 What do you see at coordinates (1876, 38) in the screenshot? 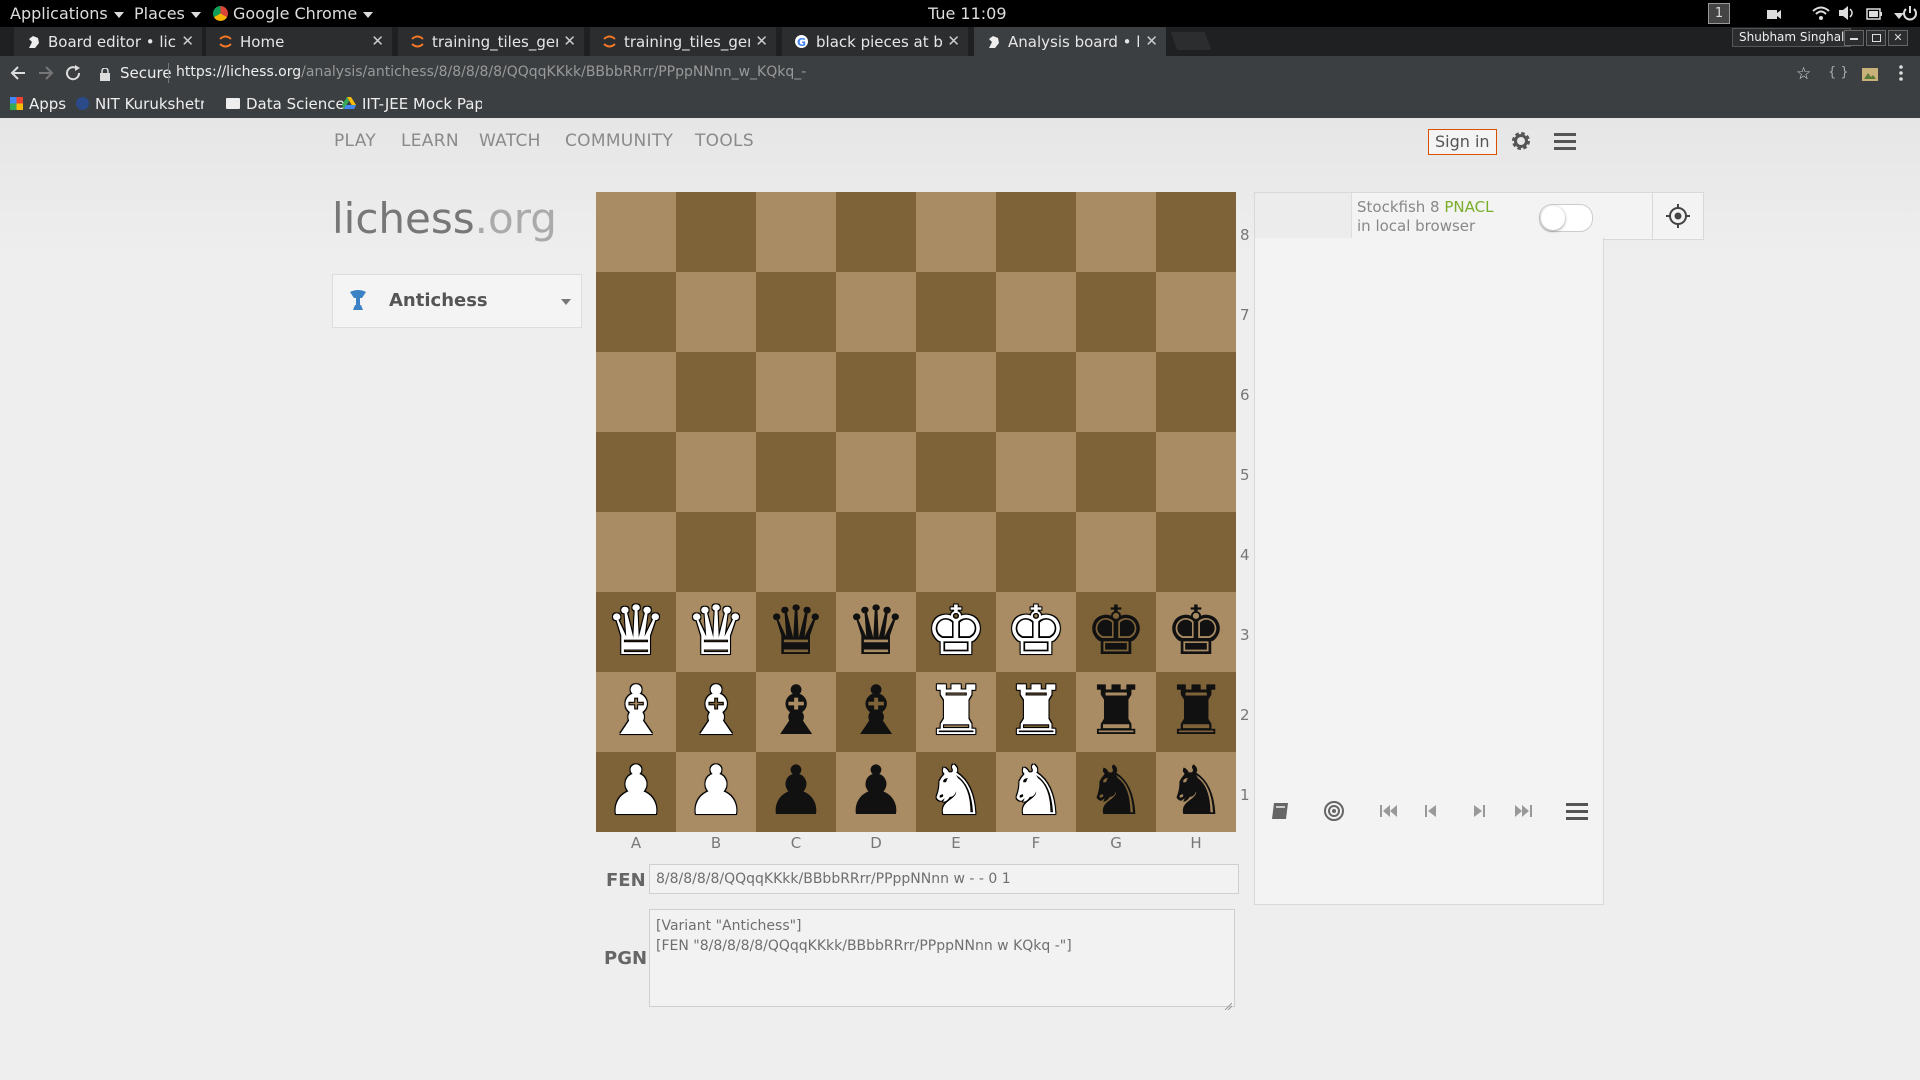
I see `restore-window-button` at bounding box center [1876, 38].